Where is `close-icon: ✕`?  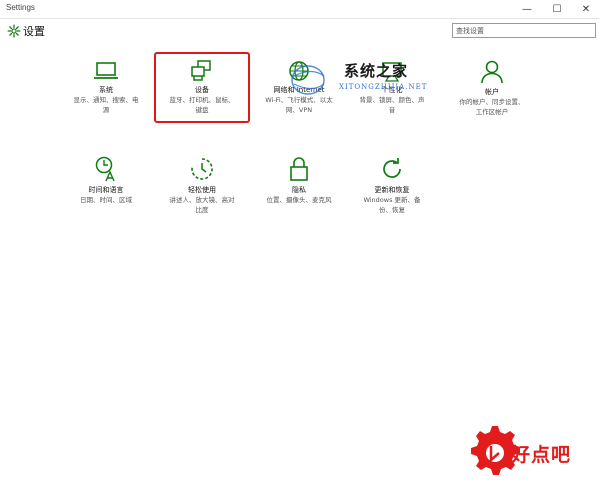 close-icon: ✕ is located at coordinates (586, 9).